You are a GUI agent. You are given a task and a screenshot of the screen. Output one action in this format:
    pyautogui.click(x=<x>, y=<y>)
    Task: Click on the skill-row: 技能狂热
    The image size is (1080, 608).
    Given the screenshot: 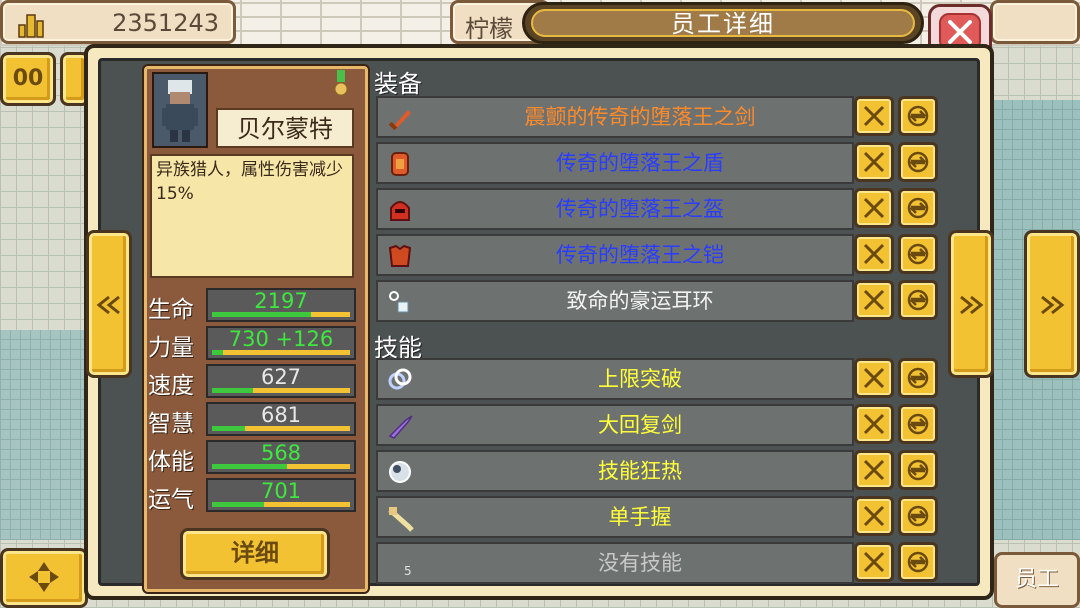 What is the action you would take?
    pyautogui.click(x=615, y=471)
    